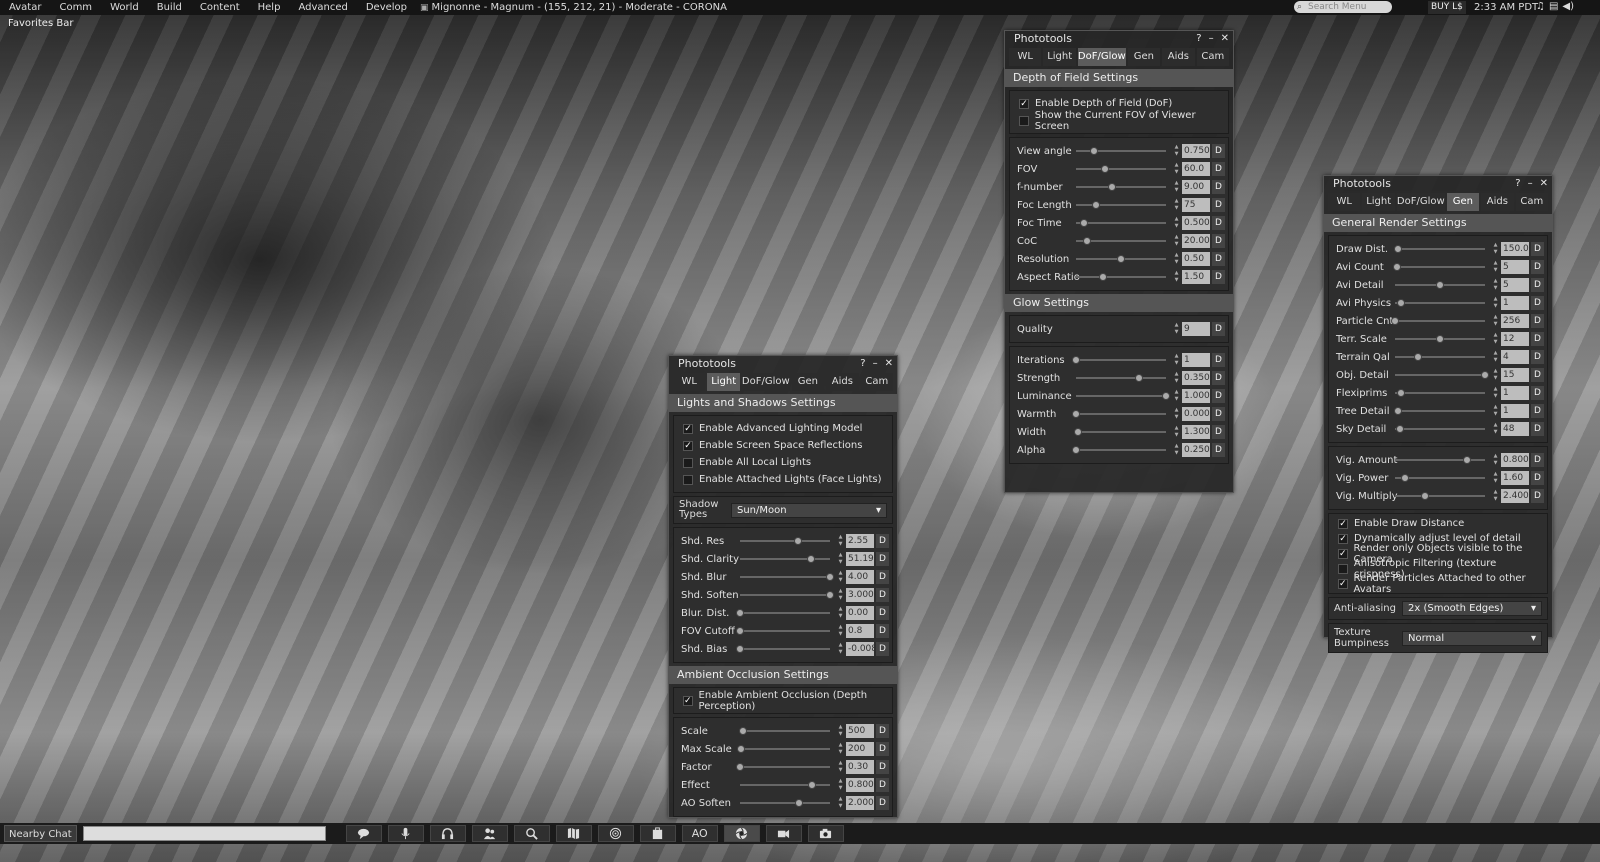  Describe the element at coordinates (1515, 267) in the screenshot. I see `value-field: 5` at that location.